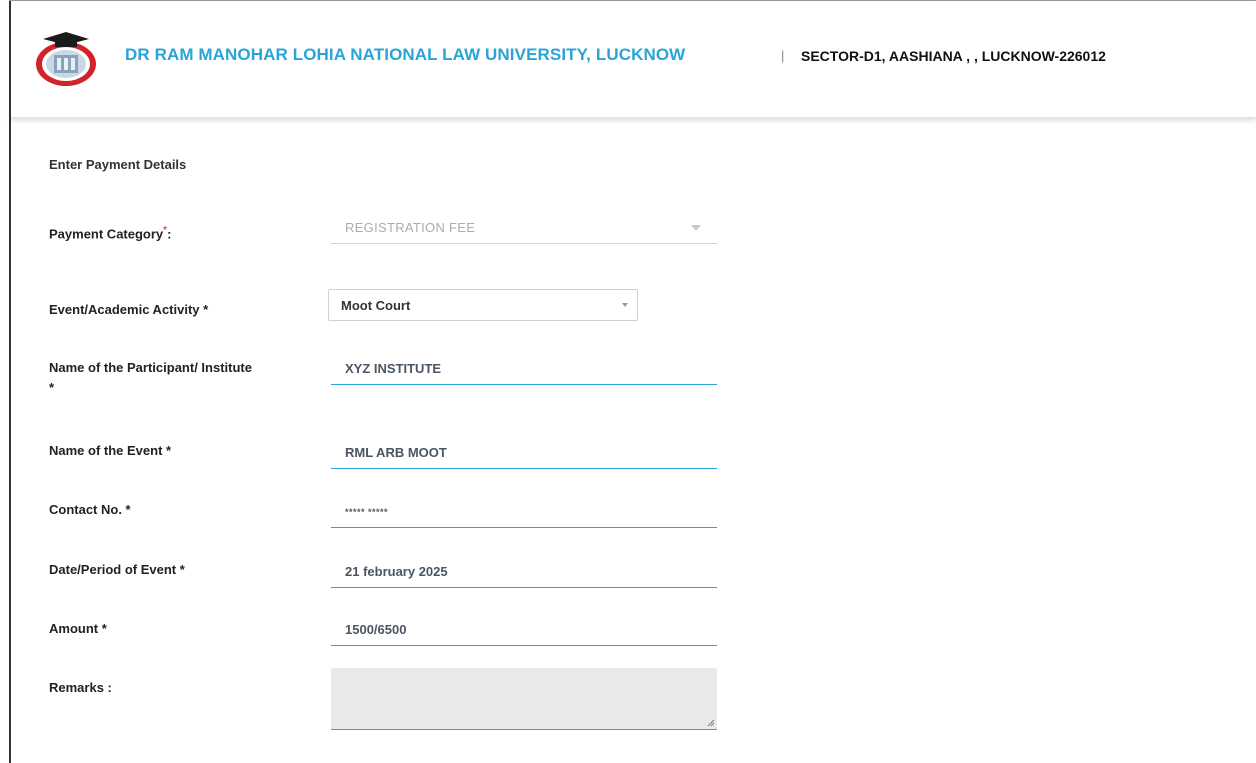  Describe the element at coordinates (106, 234) in the screenshot. I see `payment-category-label-text: Payment Category` at that location.